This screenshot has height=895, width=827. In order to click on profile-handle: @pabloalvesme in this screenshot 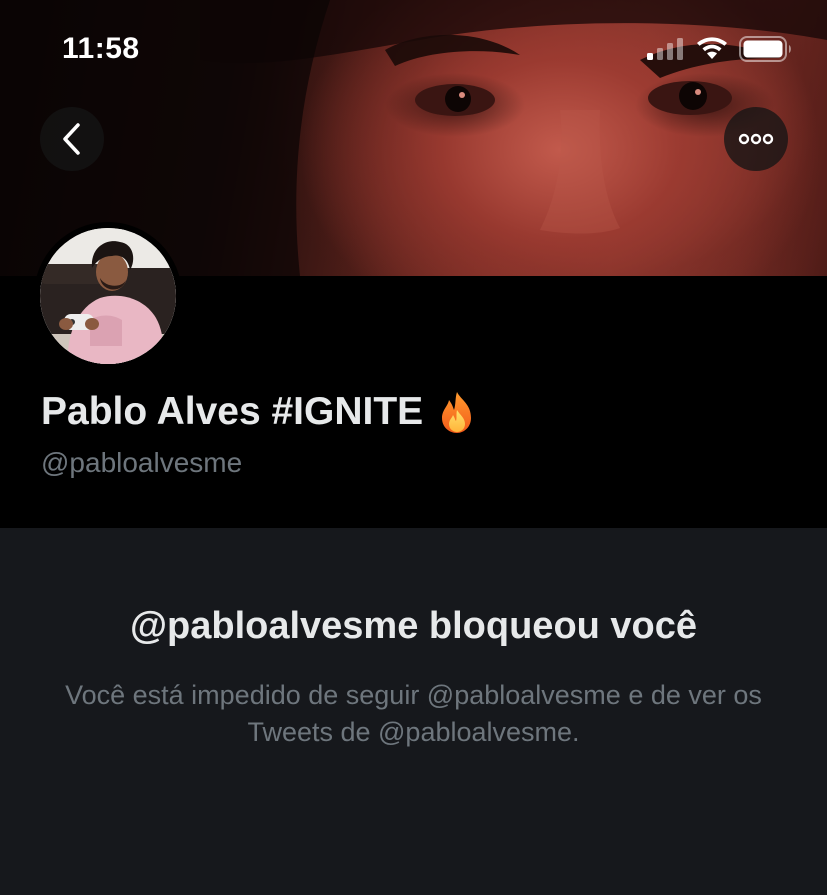, I will do `click(142, 462)`.